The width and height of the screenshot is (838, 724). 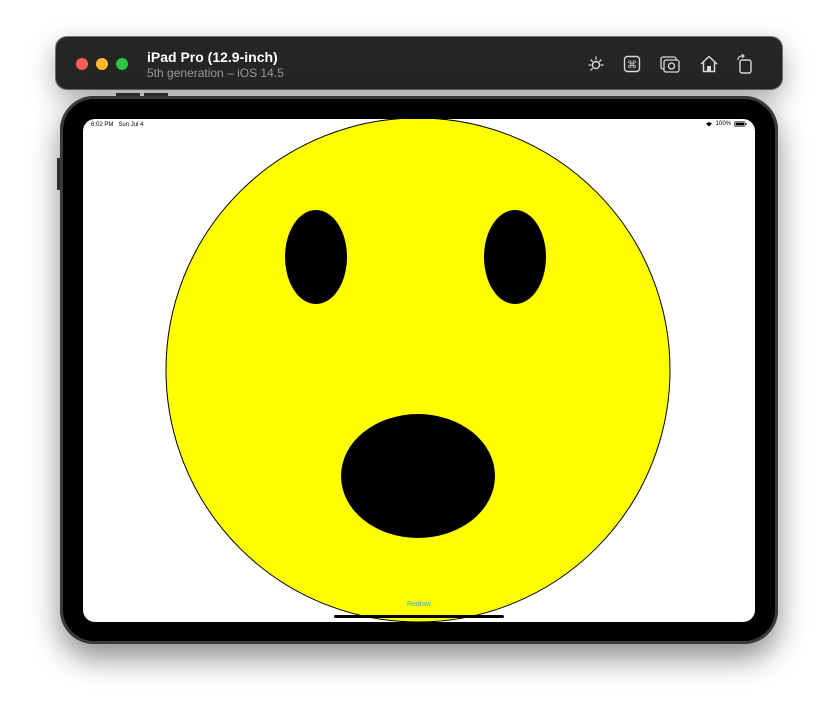 What do you see at coordinates (156, 94) in the screenshot?
I see `volume-down-button` at bounding box center [156, 94].